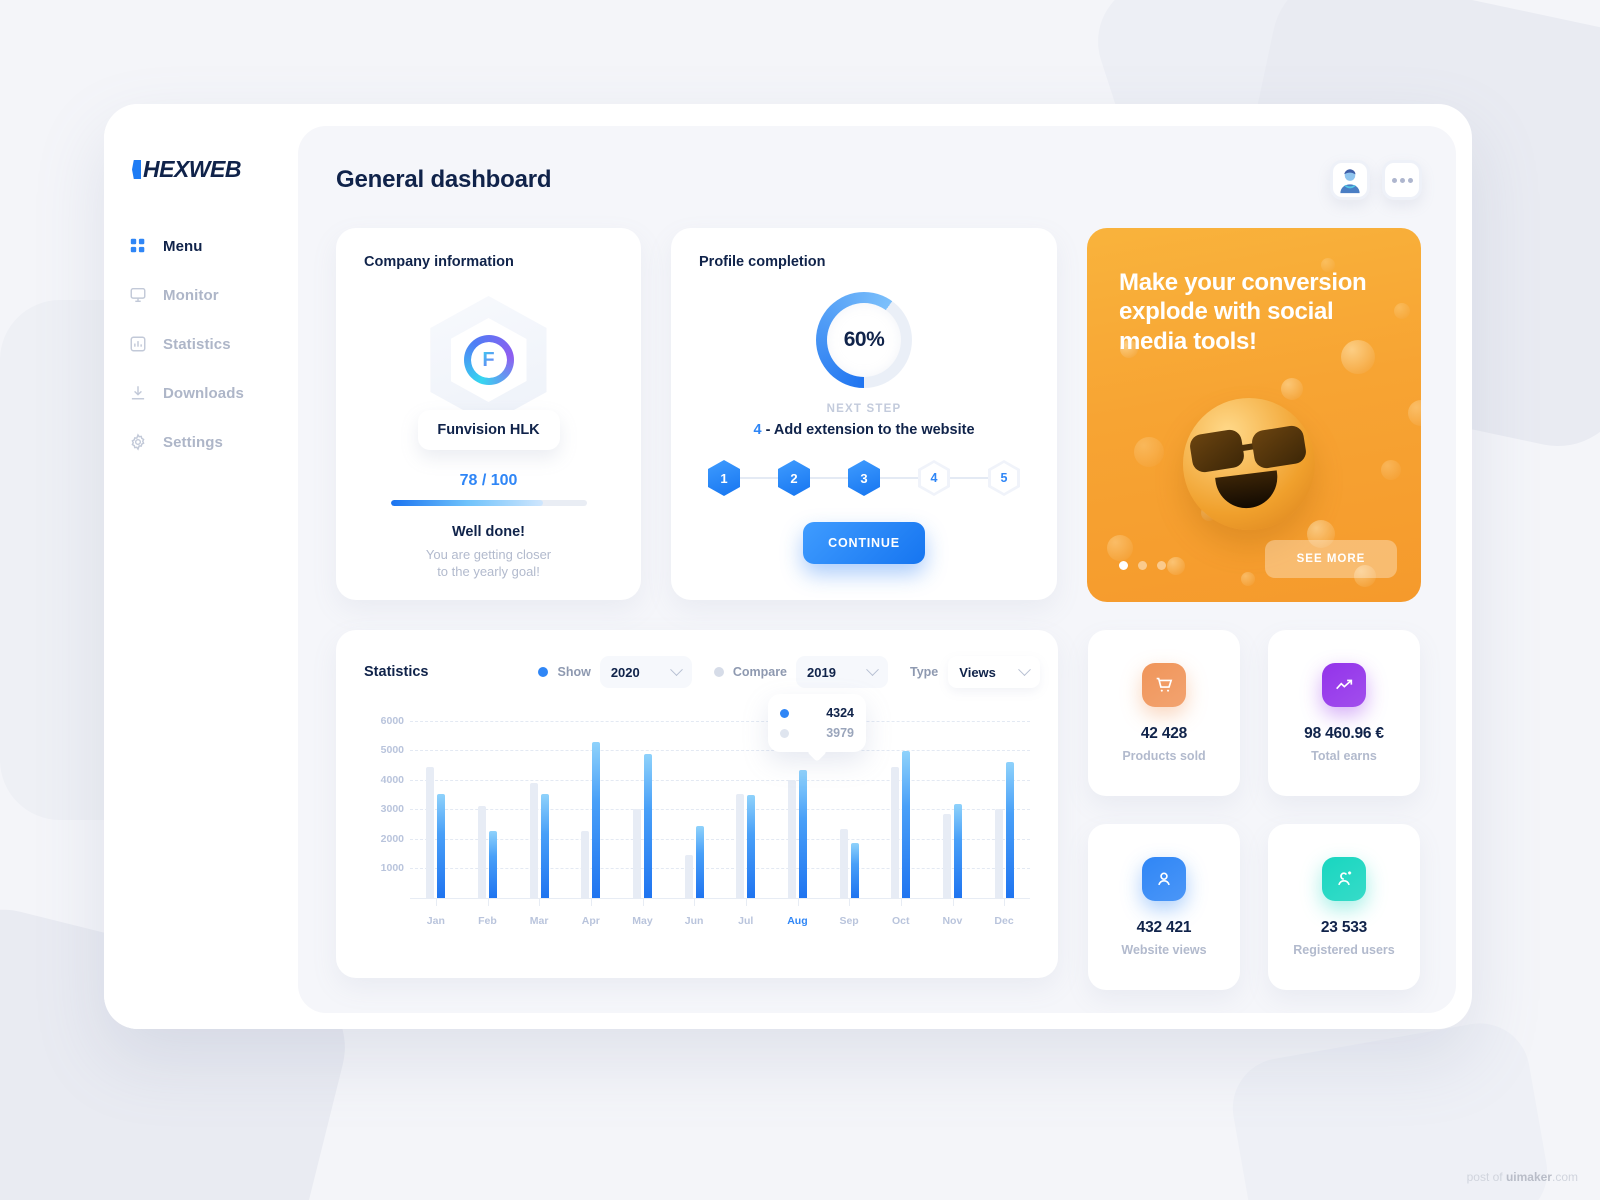 This screenshot has width=1600, height=1200. I want to click on company-headline: Well done!, so click(488, 532).